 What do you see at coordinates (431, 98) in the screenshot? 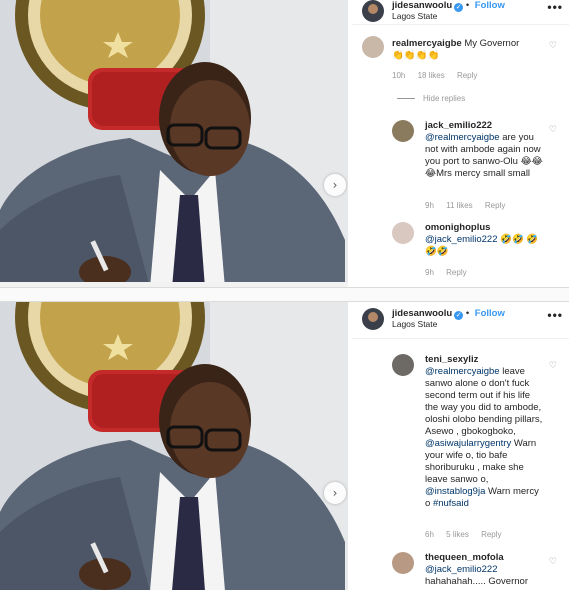
I see `hide-replies-button: Hide replies` at bounding box center [431, 98].